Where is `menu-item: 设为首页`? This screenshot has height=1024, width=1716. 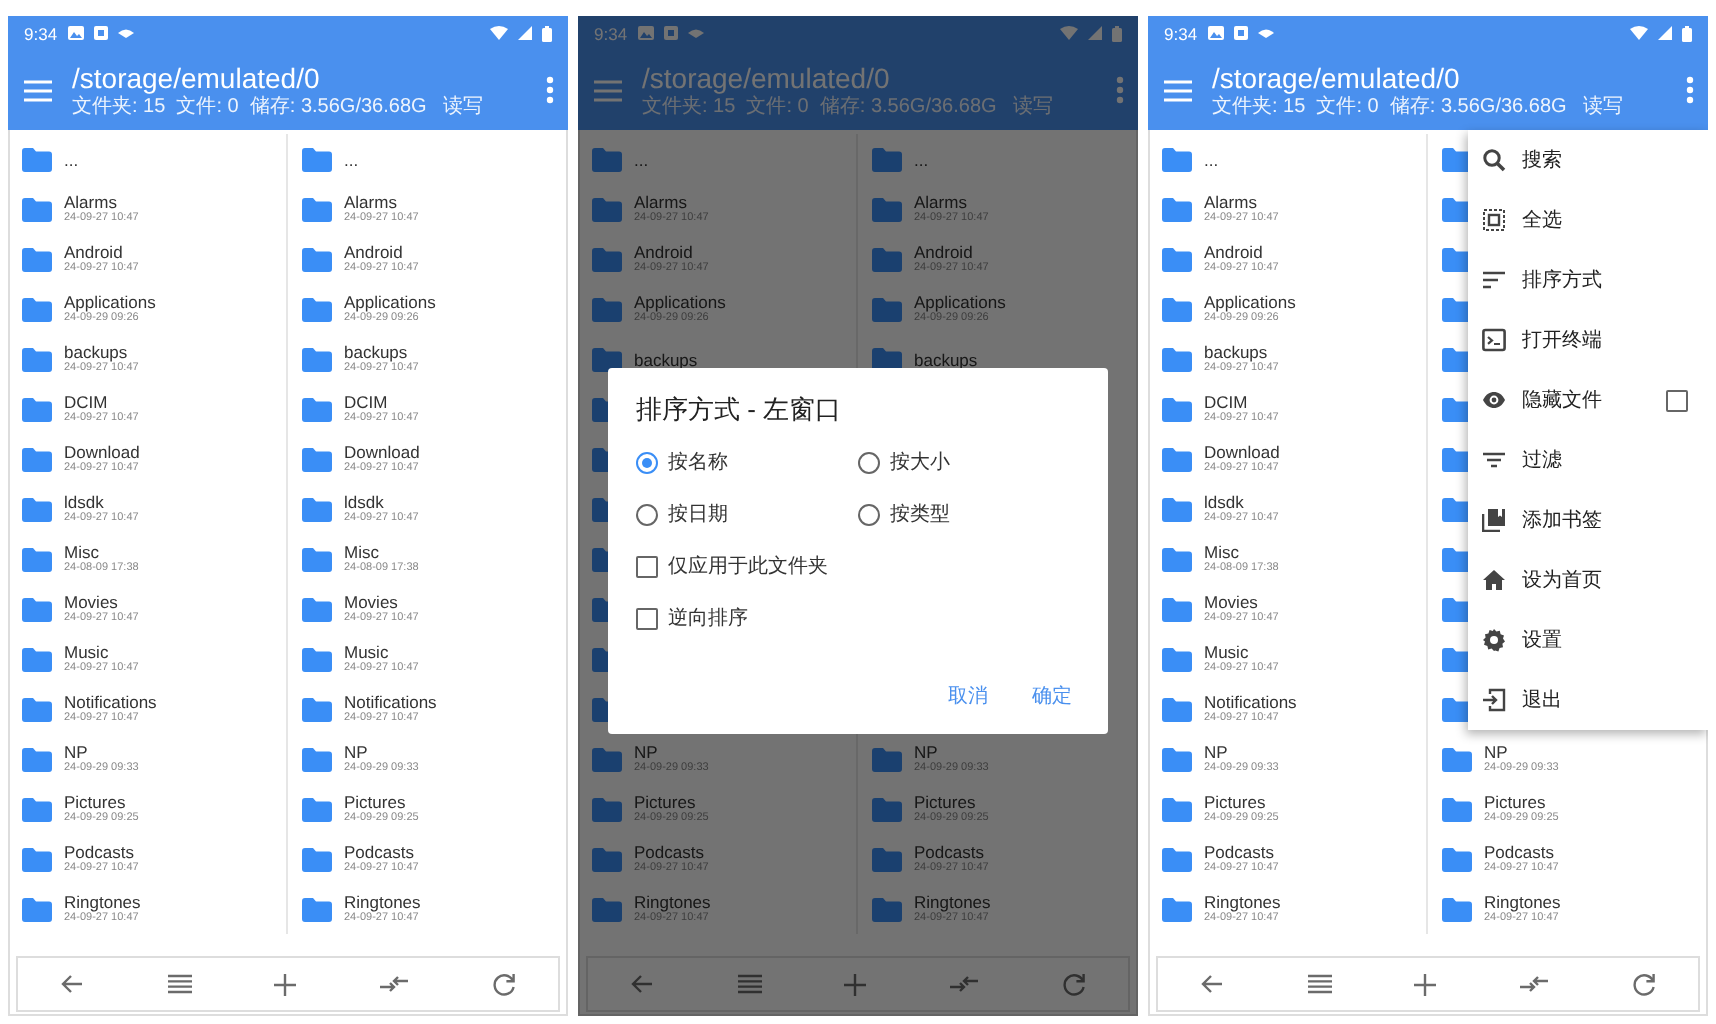
menu-item: 设为首页 is located at coordinates (1588, 580).